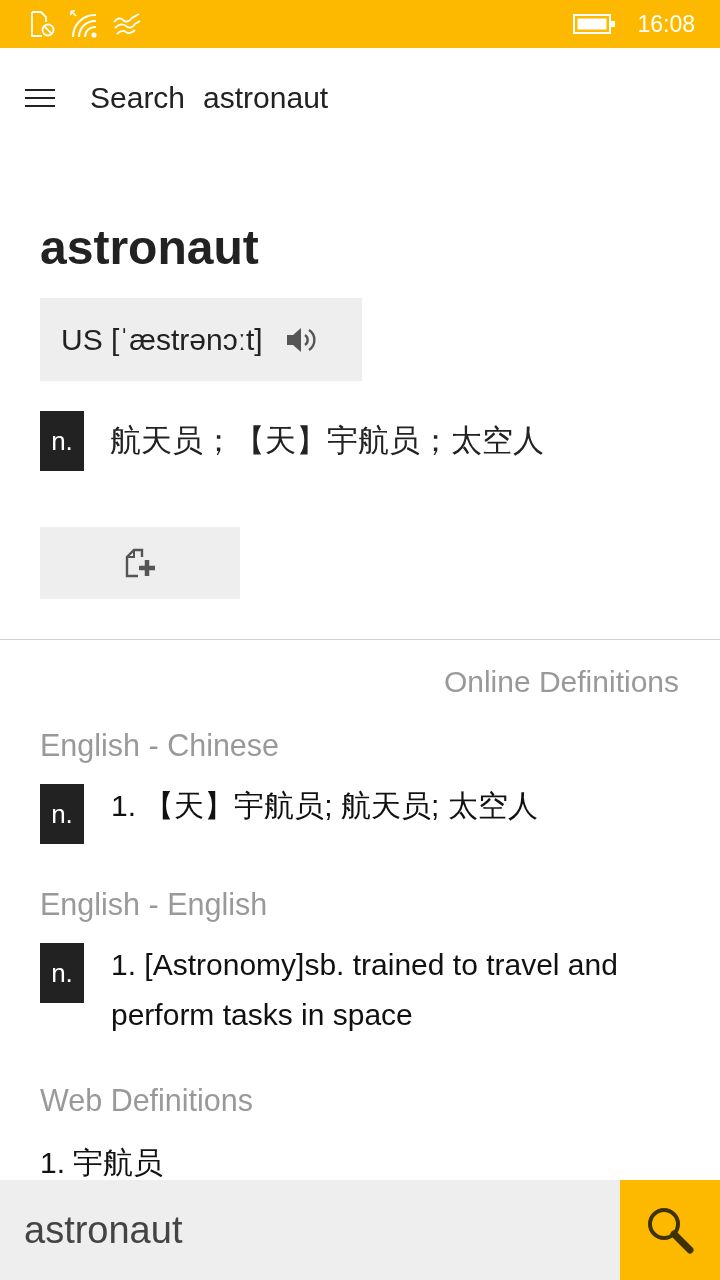  I want to click on search-button, so click(670, 1230).